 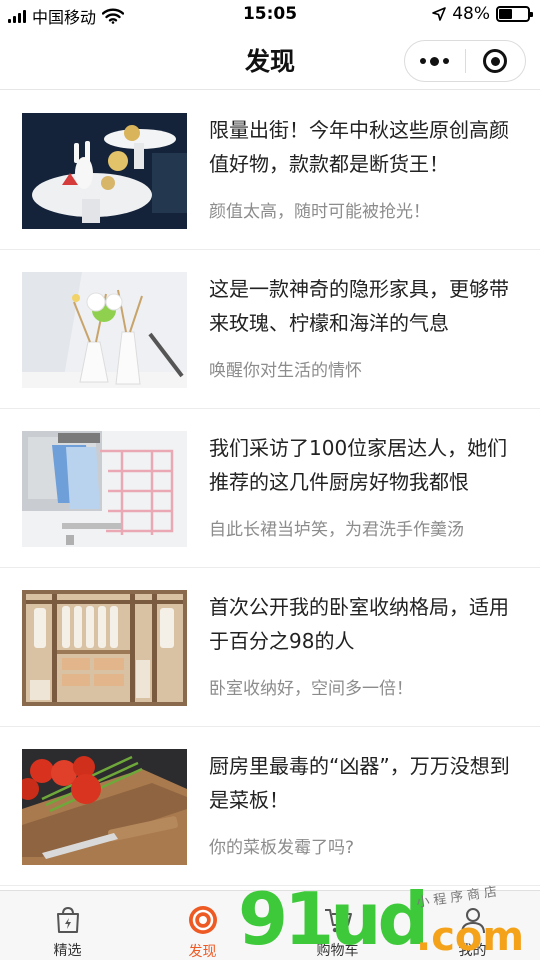 I want to click on article-title: 限量出街！今年中秋这些原创高颜值好物，款款都是断货王！, so click(x=359, y=147).